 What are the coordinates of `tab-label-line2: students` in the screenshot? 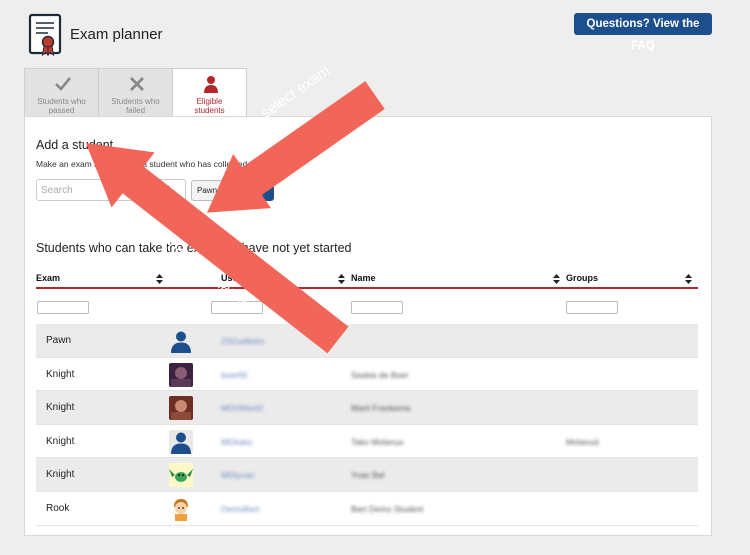 It's located at (209, 110).